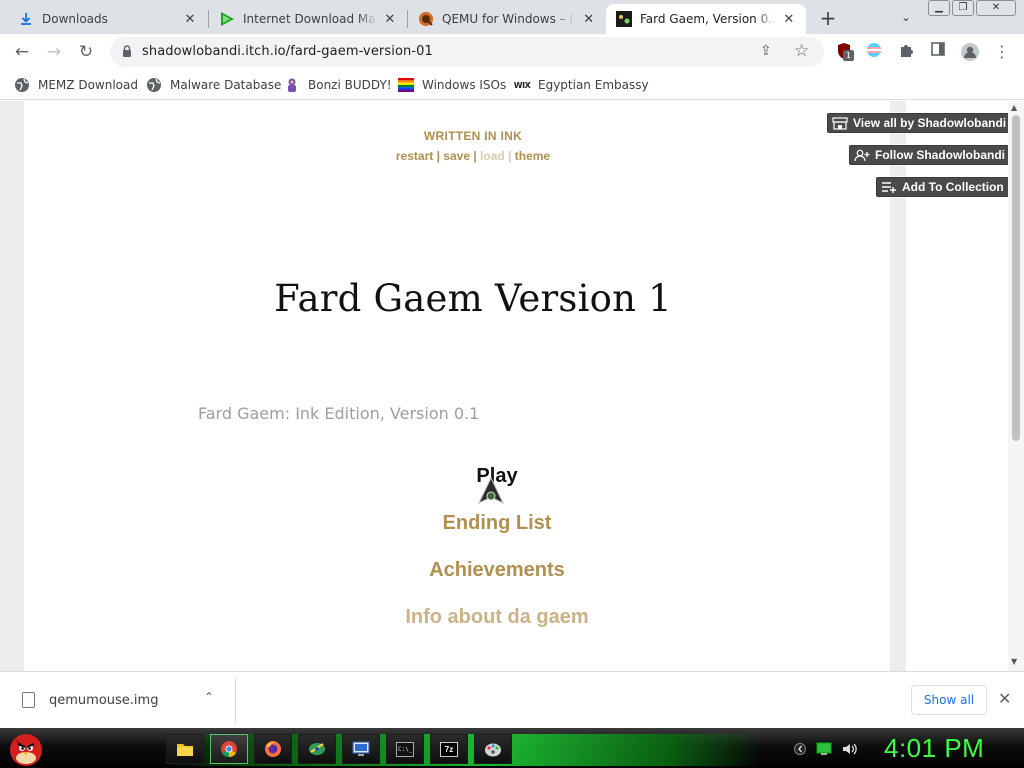 The image size is (1024, 768). Describe the element at coordinates (229, 749) in the screenshot. I see `taskbar-chrome` at that location.